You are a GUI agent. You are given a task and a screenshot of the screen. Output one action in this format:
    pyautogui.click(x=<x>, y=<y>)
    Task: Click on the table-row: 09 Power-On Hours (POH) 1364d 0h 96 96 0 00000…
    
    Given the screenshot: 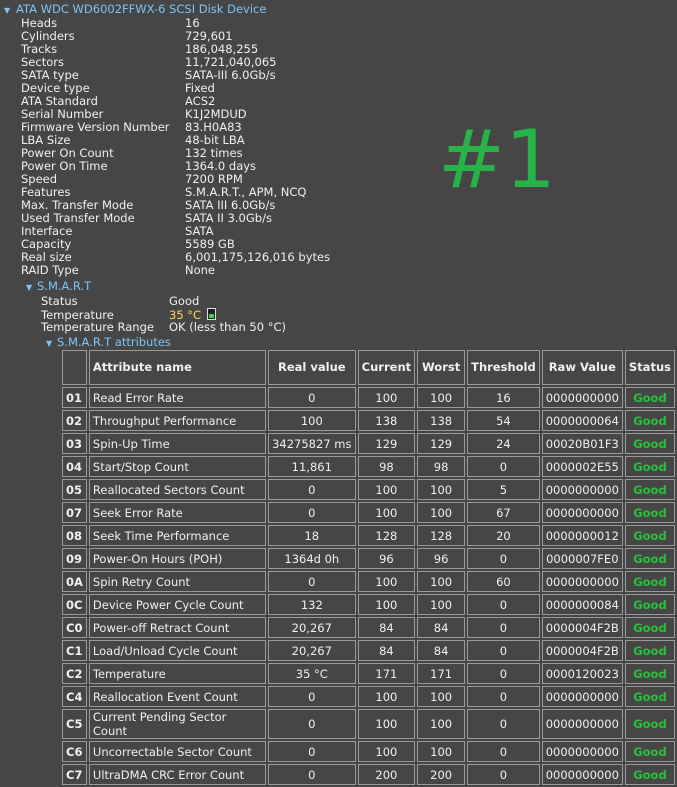 What is the action you would take?
    pyautogui.click(x=368, y=558)
    